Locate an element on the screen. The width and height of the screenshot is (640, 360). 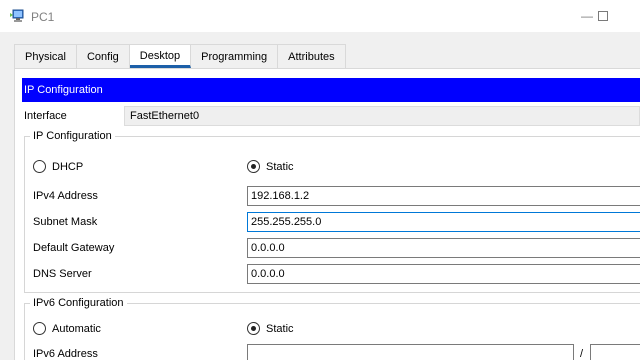
maximize-button is located at coordinates (603, 16).